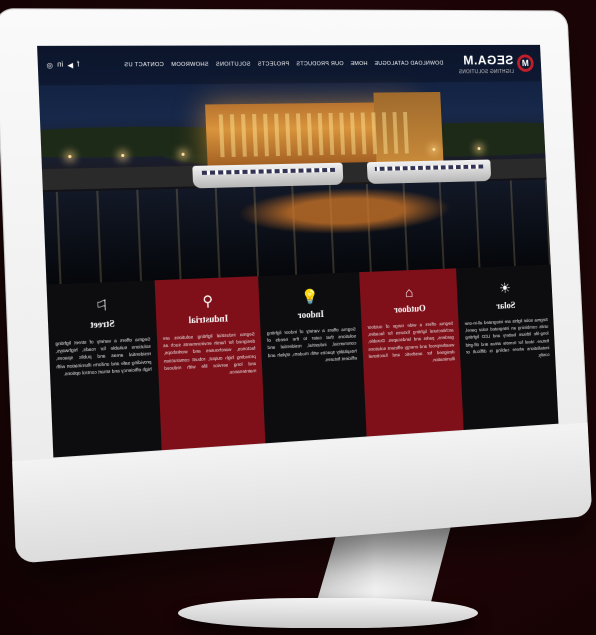 This screenshot has width=596, height=635. I want to click on site-logo: M SEGA.M LIGHTING SOLUTIONS, so click(496, 64).